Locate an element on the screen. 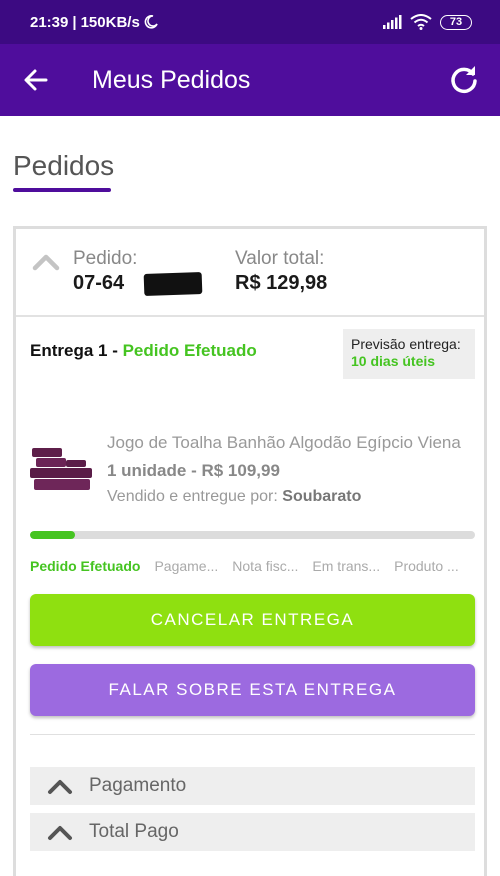  app-bar: Meus Pedidos is located at coordinates (250, 80).